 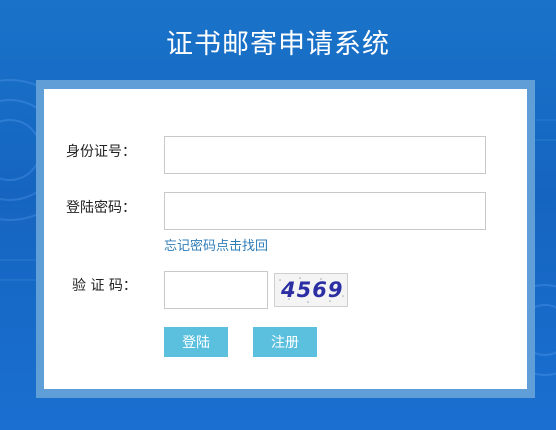 I want to click on forgot-password-link: 忘记密码点击找回, so click(x=216, y=244).